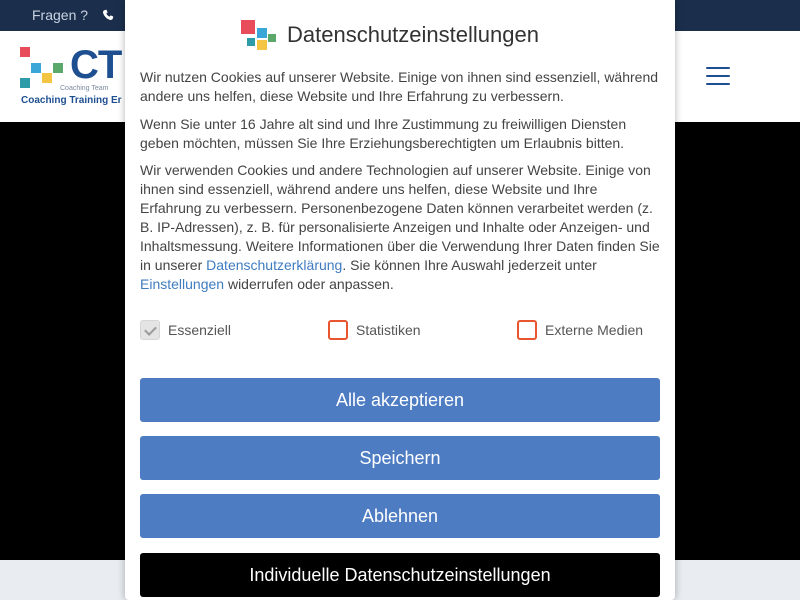 This screenshot has width=800, height=600. Describe the element at coordinates (182, 284) in the screenshot. I see `settings-link: Einstellungen` at that location.